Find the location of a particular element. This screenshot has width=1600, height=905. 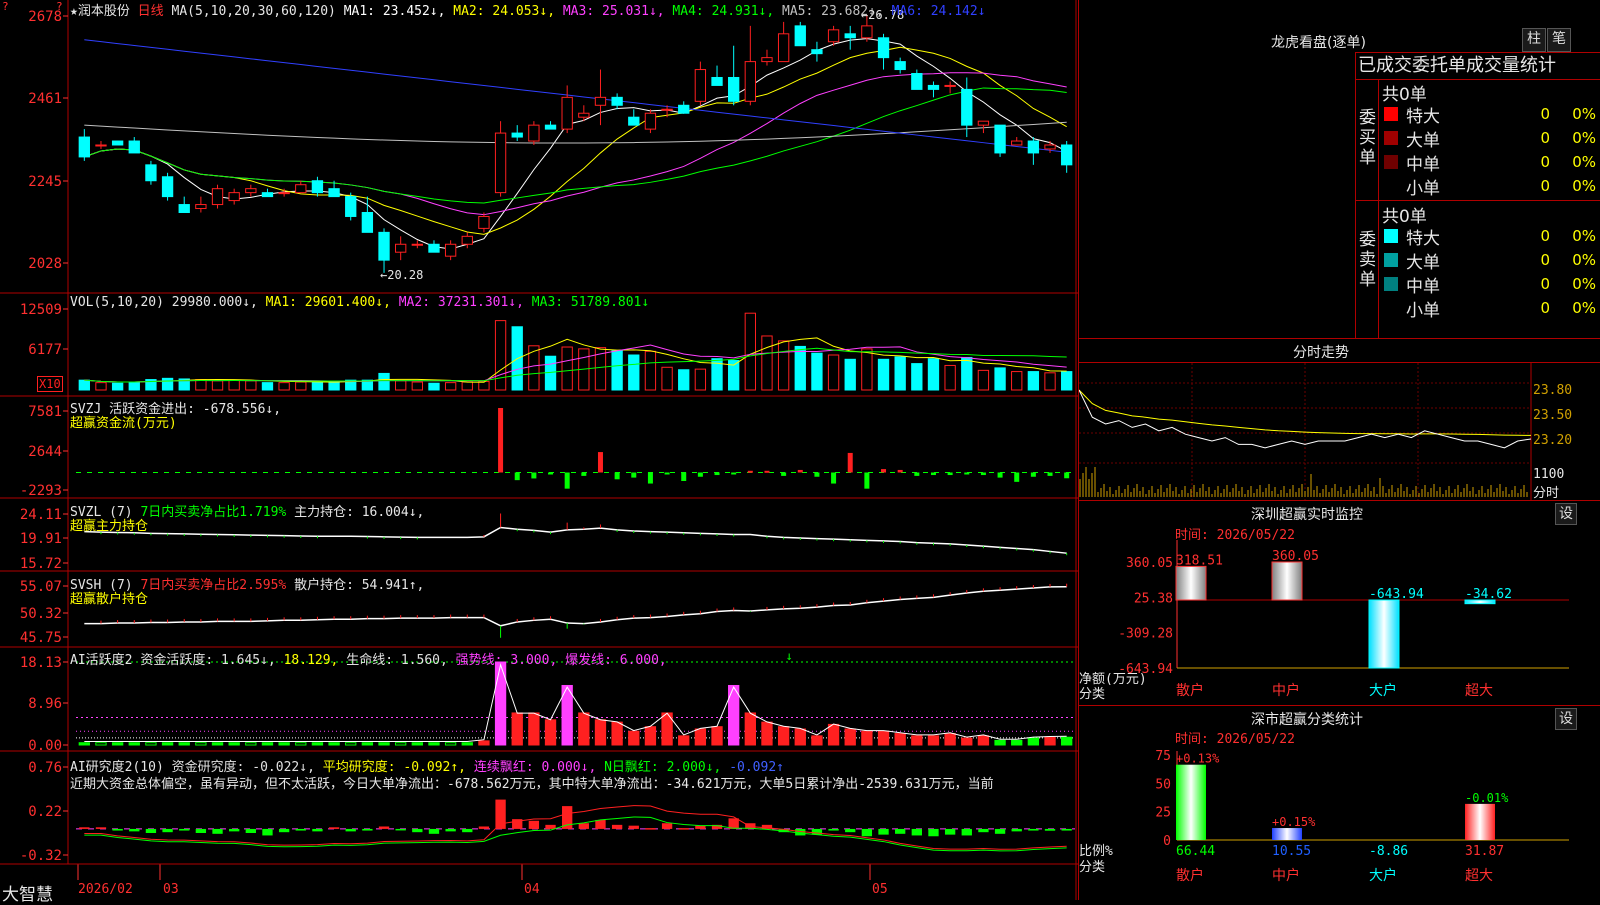

monitor-bar-label: -34.62 is located at coordinates (1488, 594).